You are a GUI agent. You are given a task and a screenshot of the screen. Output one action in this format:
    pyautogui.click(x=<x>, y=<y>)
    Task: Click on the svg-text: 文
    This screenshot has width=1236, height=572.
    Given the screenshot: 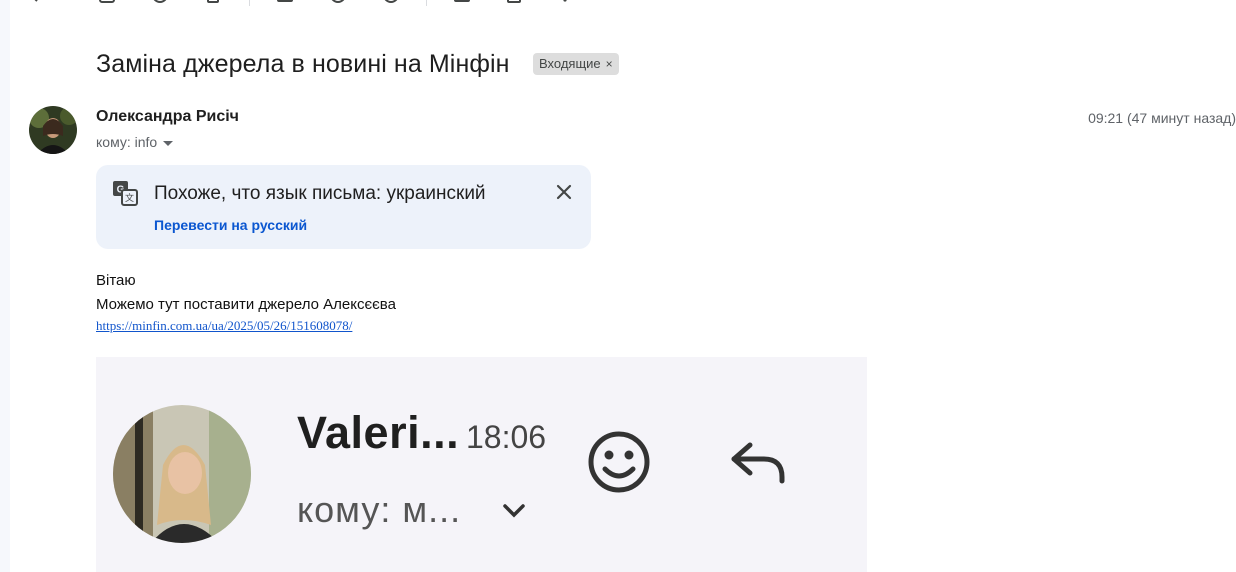 What is the action you would take?
    pyautogui.click(x=129, y=197)
    